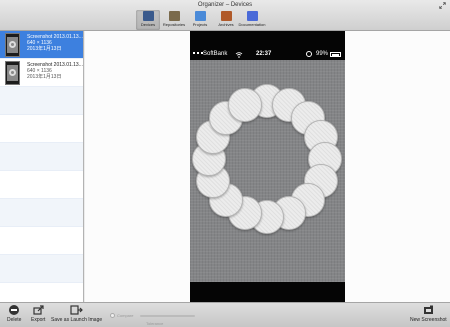  I want to click on compare-toggle, so click(112, 315).